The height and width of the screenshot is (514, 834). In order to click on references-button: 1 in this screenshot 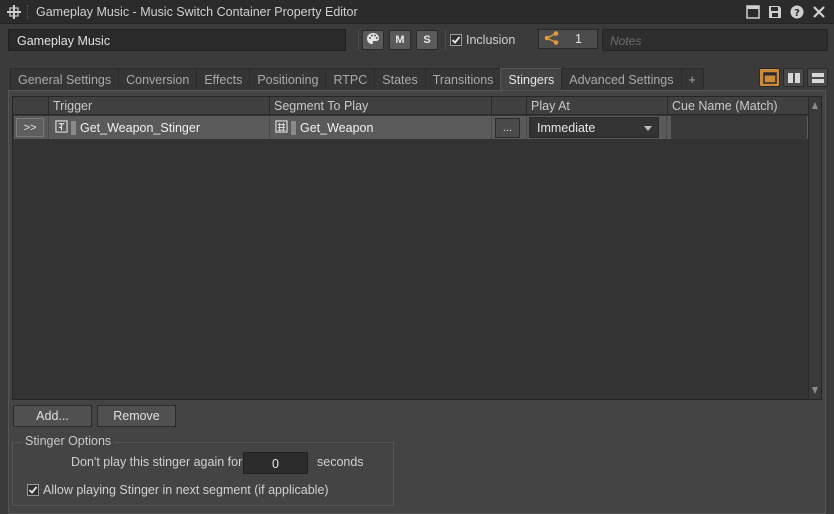, I will do `click(568, 39)`.